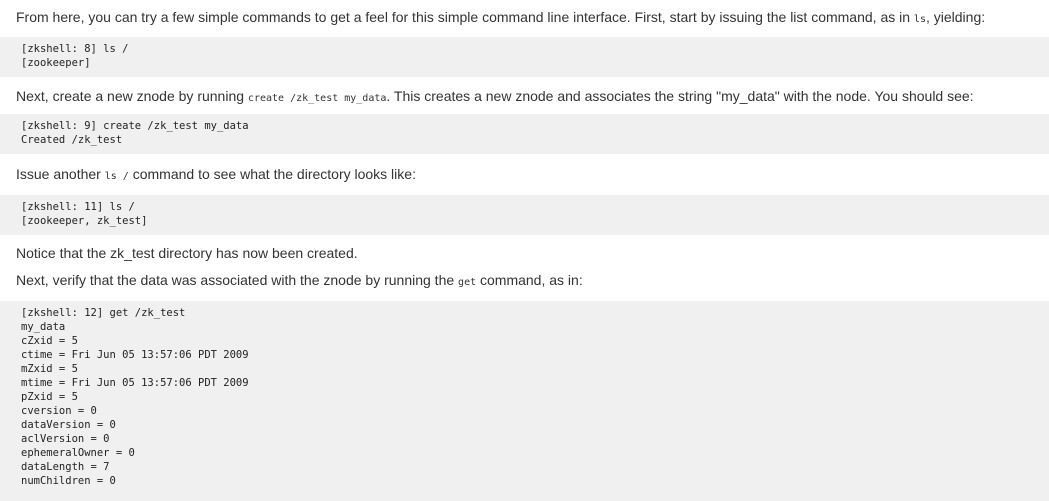 The width and height of the screenshot is (1049, 501). I want to click on code-line: dataLength = 7, so click(65, 467).